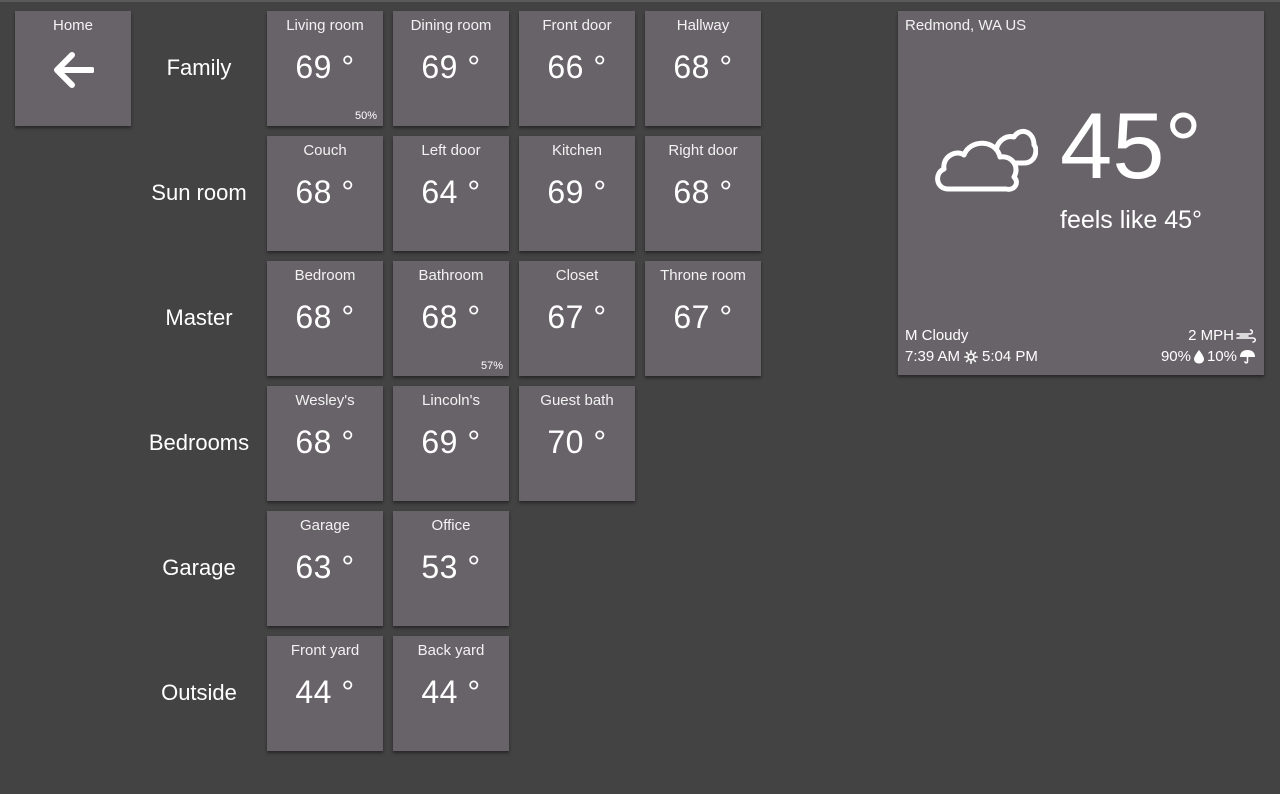 The height and width of the screenshot is (794, 1280). I want to click on sunset-time: 5:04 PM, so click(1010, 356).